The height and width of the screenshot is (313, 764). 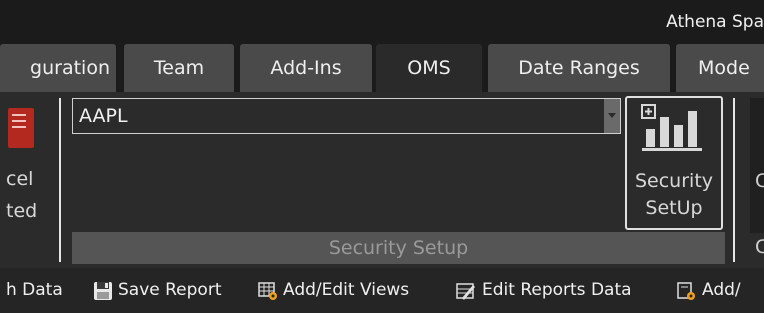 What do you see at coordinates (22, 211) in the screenshot?
I see `left-group-label-line2: ted` at bounding box center [22, 211].